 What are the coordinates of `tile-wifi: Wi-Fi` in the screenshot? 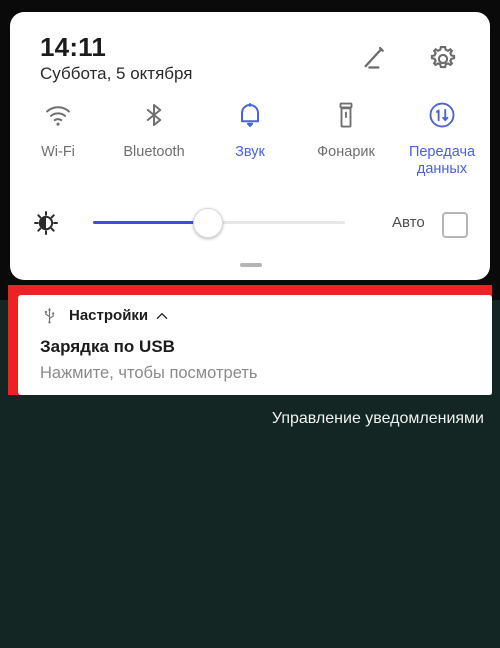 It's located at (58, 146).